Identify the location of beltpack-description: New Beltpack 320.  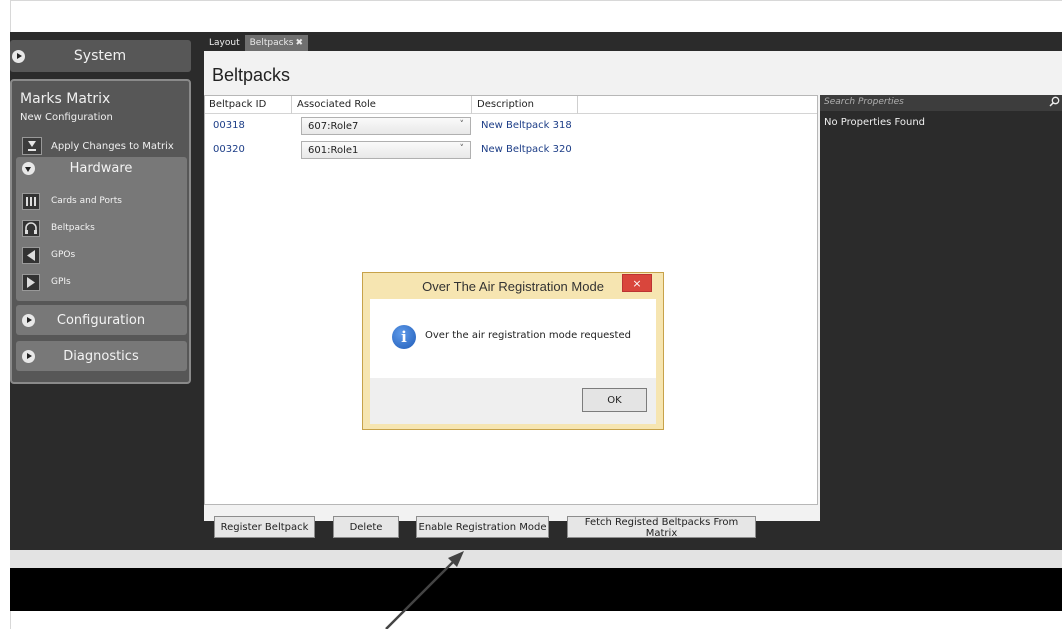
(526, 149).